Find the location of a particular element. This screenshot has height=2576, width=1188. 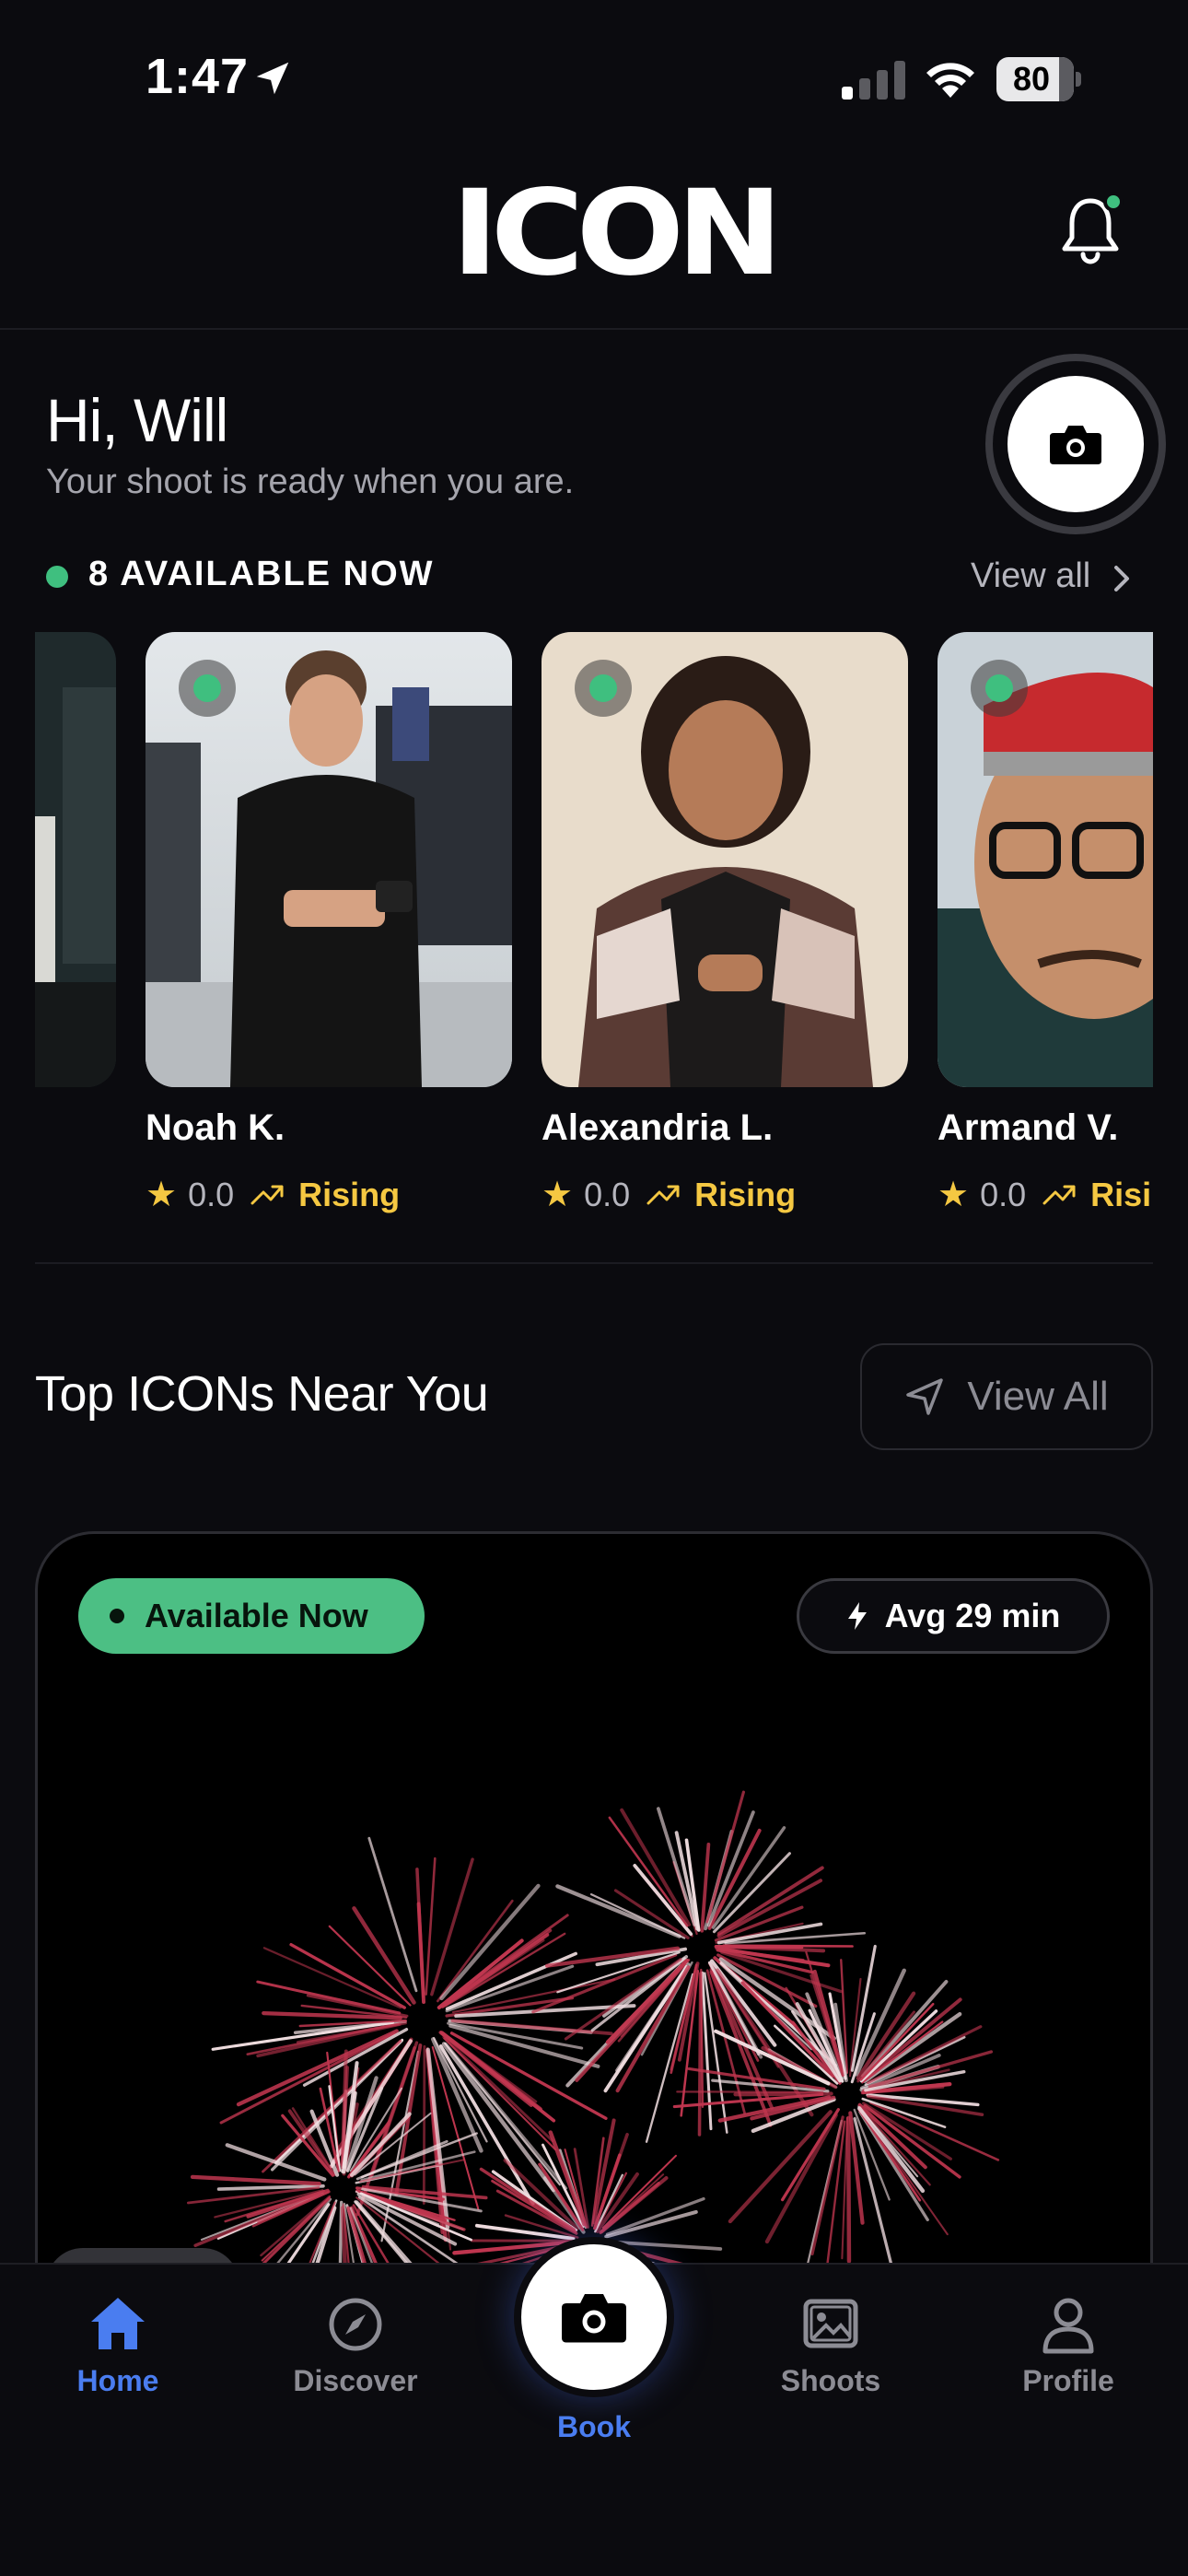

app-logo: ICON is located at coordinates (617, 233).